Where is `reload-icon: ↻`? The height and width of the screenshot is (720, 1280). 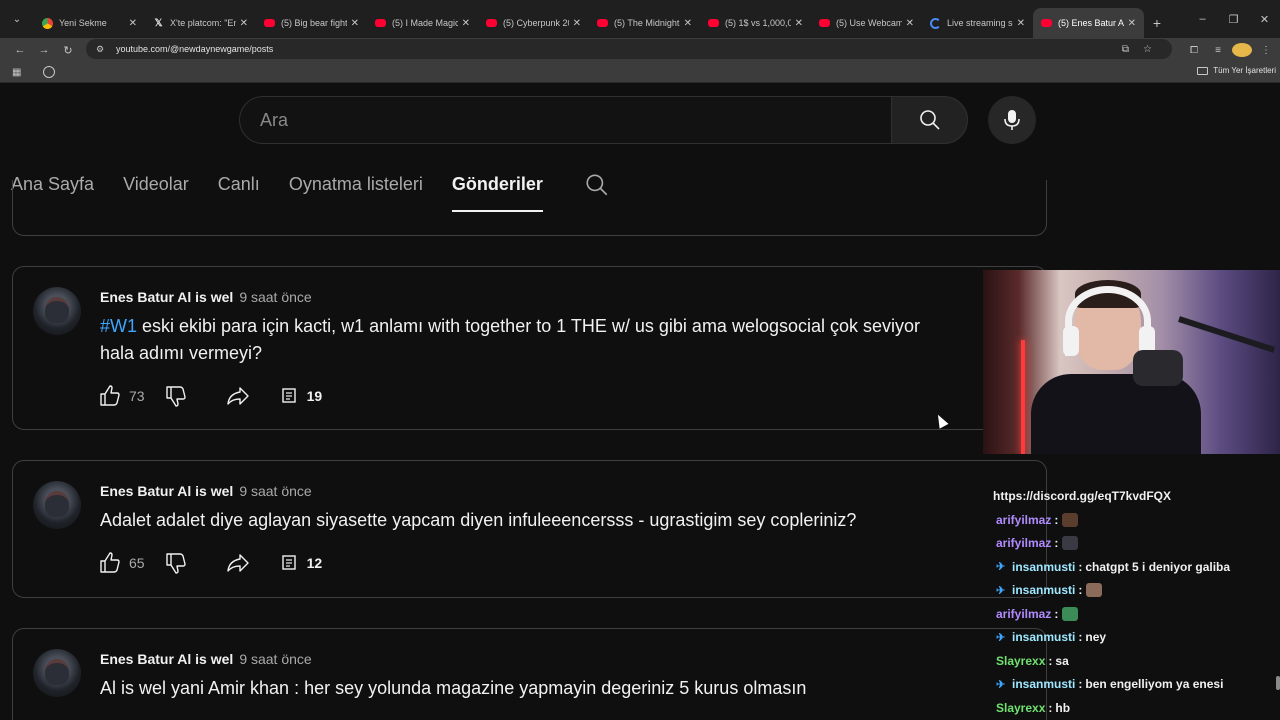
reload-icon: ↻ is located at coordinates (68, 50).